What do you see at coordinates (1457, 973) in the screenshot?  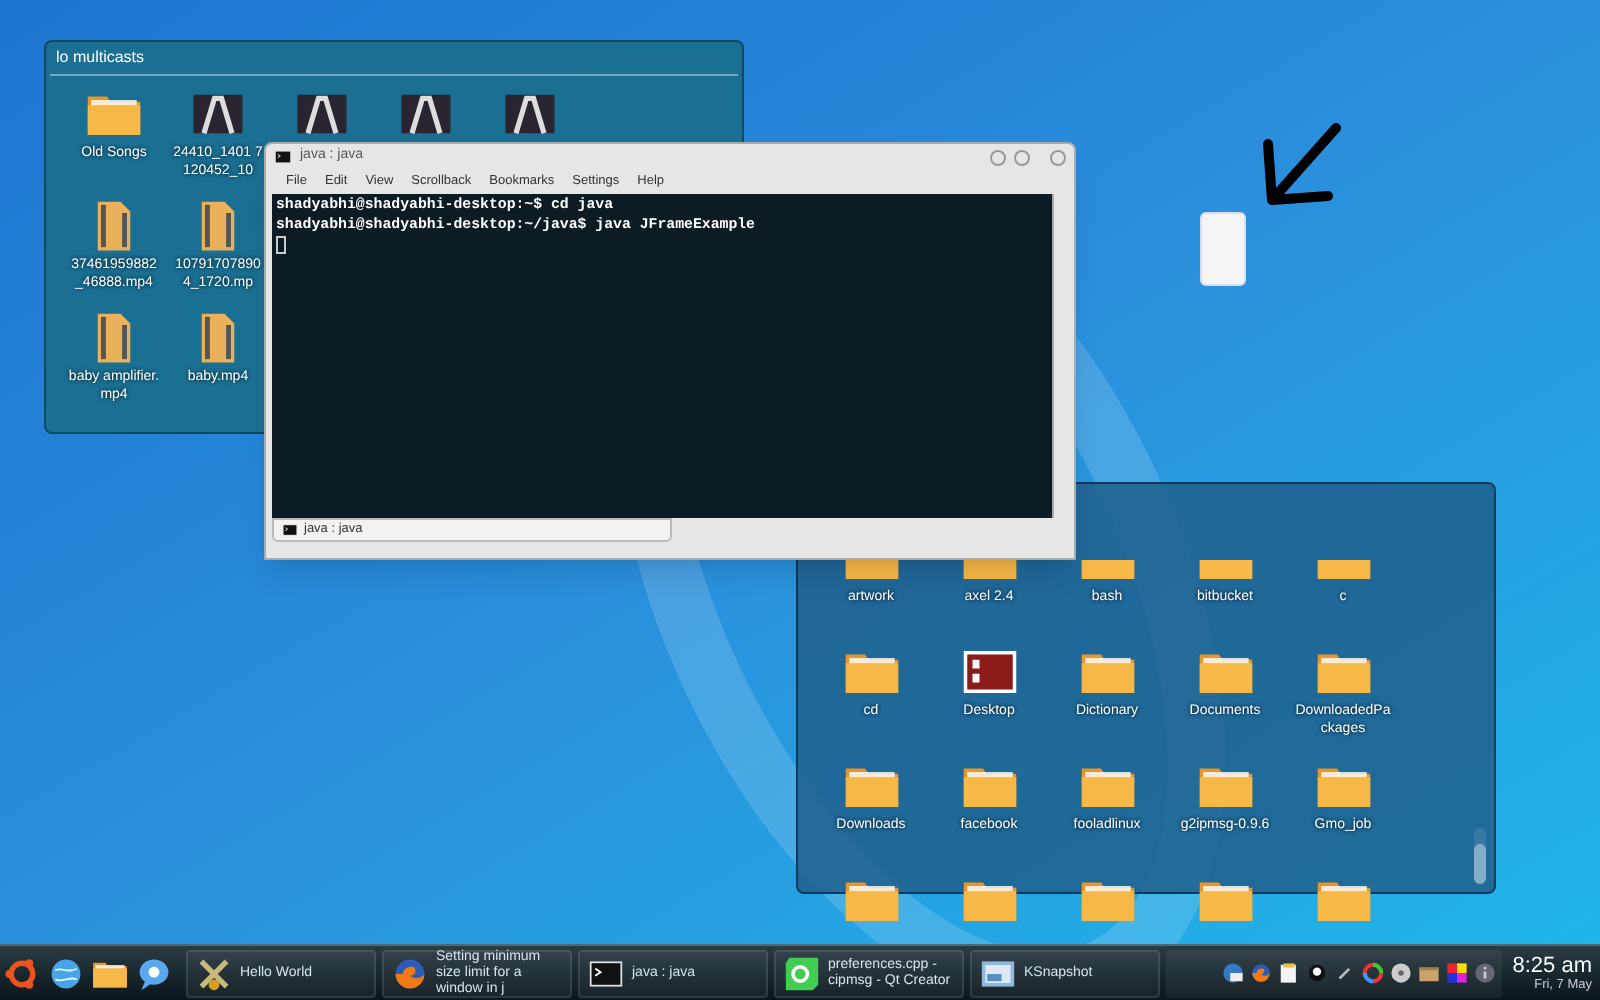 I see `color-palette-icon` at bounding box center [1457, 973].